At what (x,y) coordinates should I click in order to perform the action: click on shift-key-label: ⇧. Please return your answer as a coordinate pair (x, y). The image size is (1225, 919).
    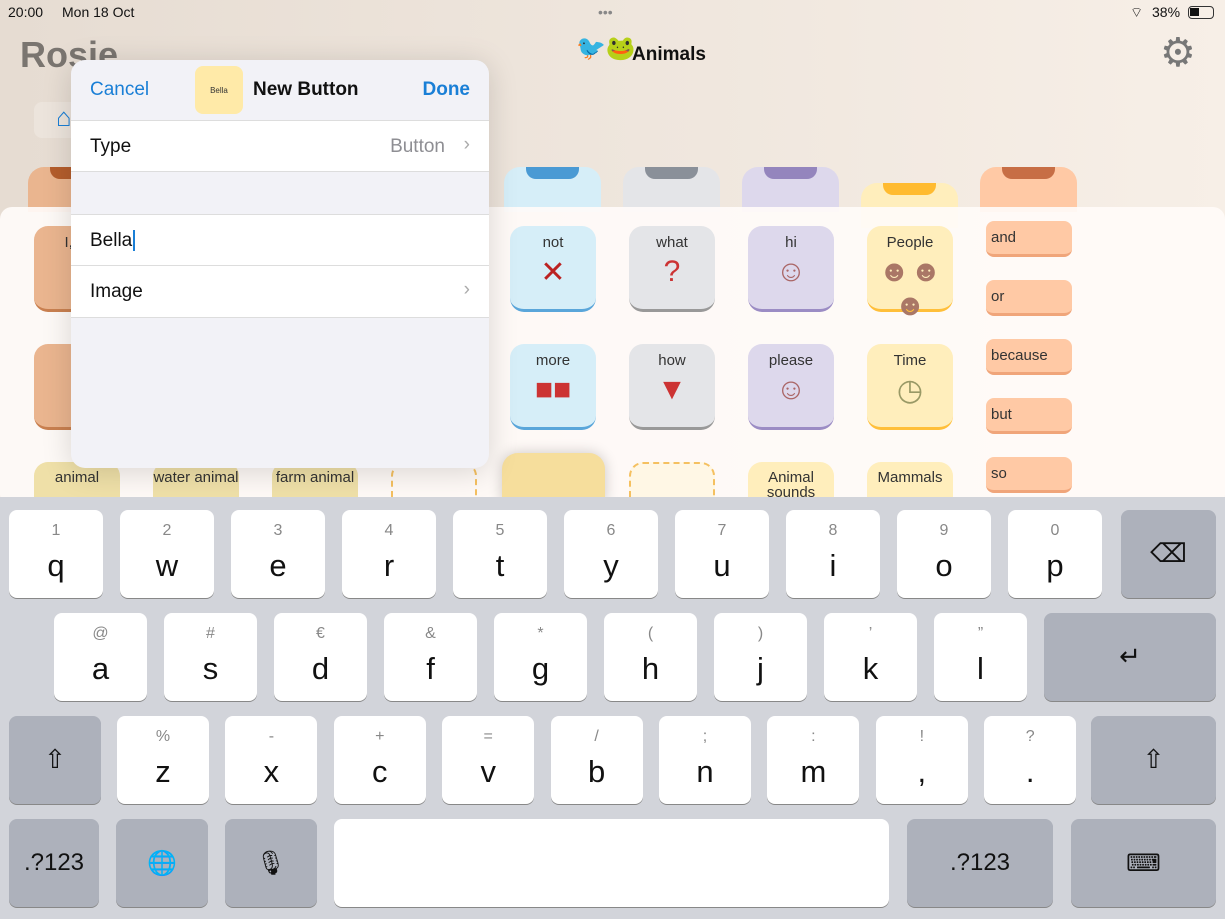
    Looking at the image, I should click on (55, 759).